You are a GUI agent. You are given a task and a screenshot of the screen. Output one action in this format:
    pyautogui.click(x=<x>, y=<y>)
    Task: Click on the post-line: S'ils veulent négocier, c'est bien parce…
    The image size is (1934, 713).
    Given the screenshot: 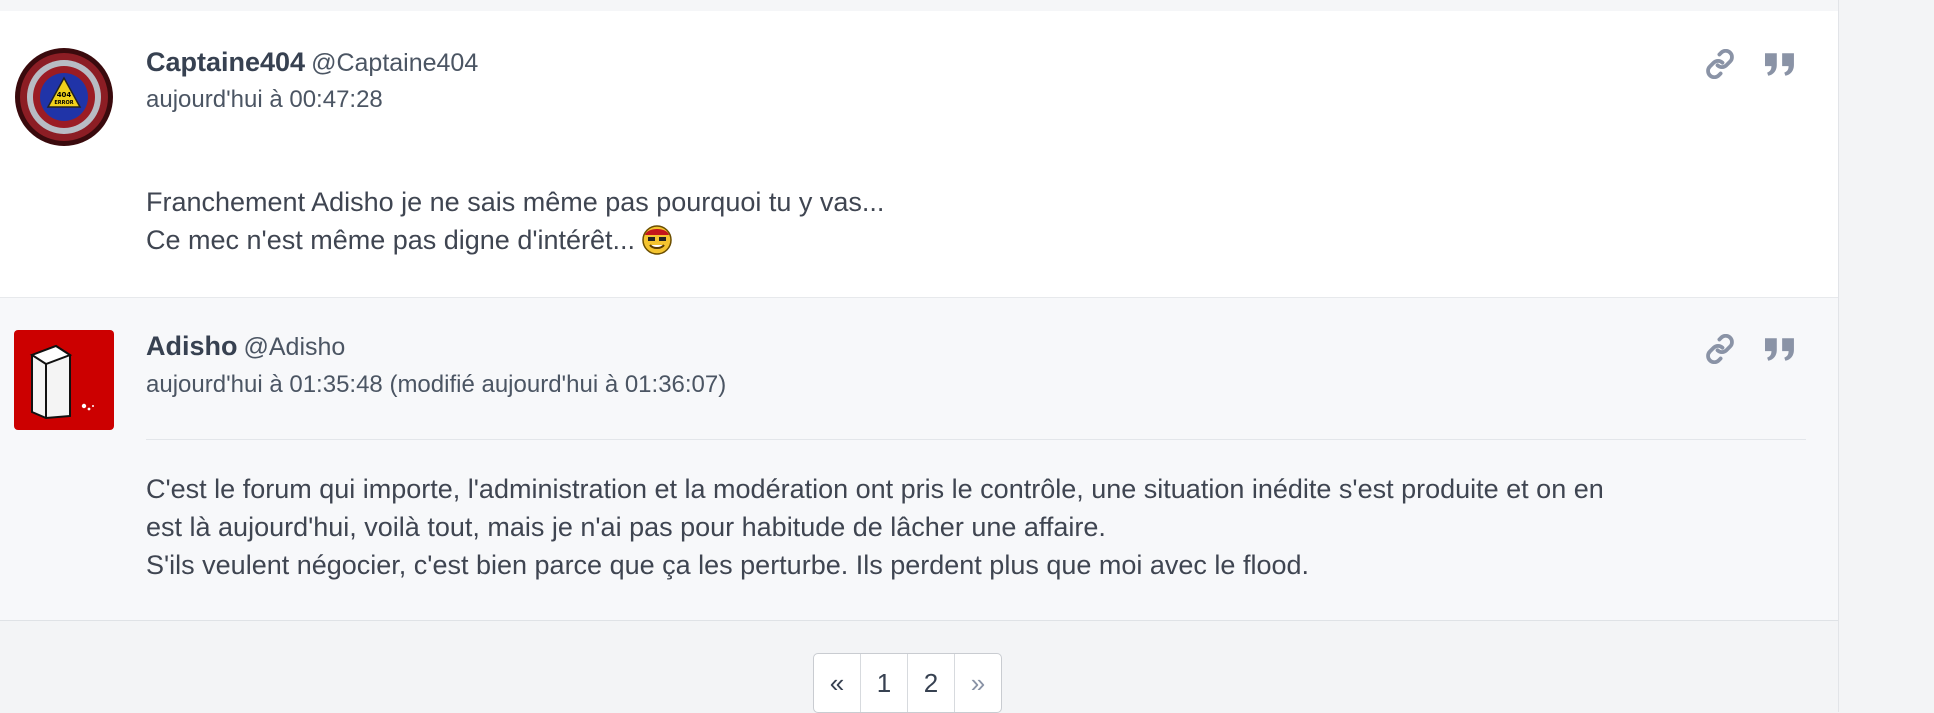 What is the action you would take?
    pyautogui.click(x=727, y=565)
    